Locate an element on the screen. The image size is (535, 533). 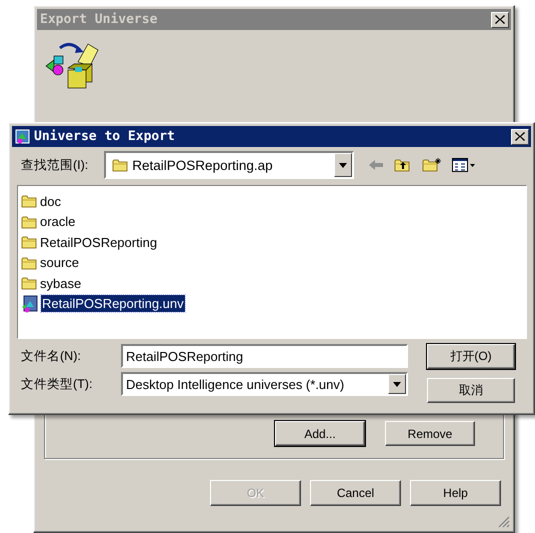
look-in-label: 查找范围(I): is located at coordinates (54, 165).